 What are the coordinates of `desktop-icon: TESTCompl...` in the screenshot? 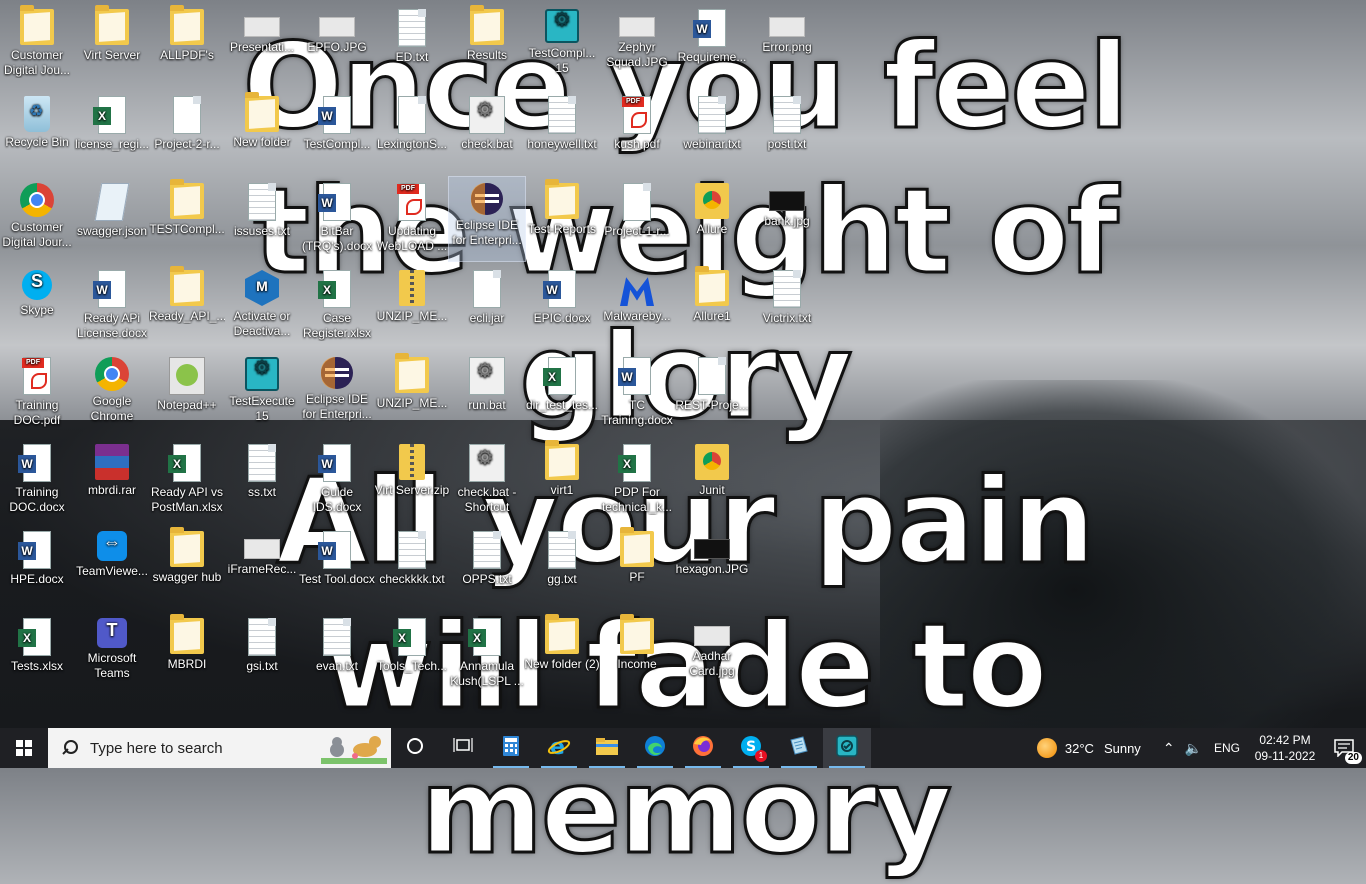 It's located at (187, 219).